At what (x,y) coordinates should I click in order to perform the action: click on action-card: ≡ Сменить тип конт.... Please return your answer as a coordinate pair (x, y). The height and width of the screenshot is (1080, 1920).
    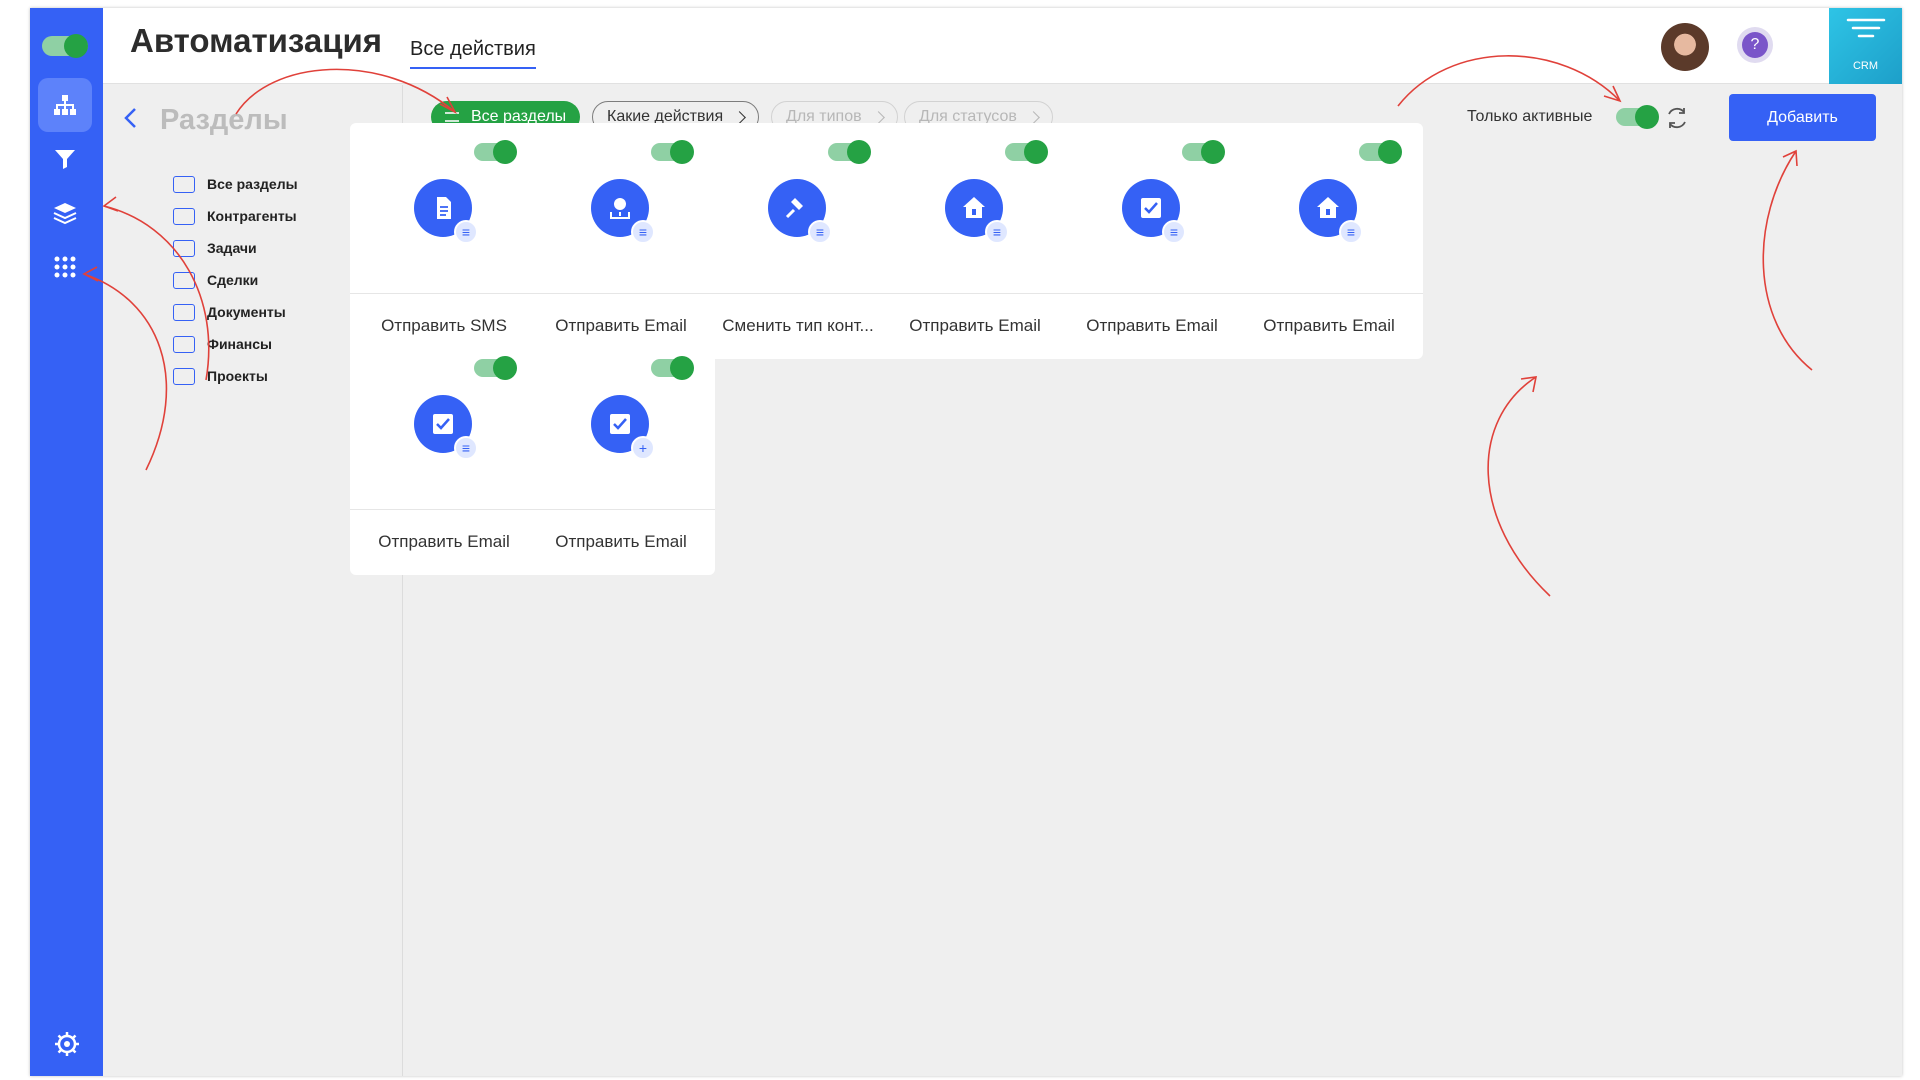
    Looking at the image, I should click on (798, 241).